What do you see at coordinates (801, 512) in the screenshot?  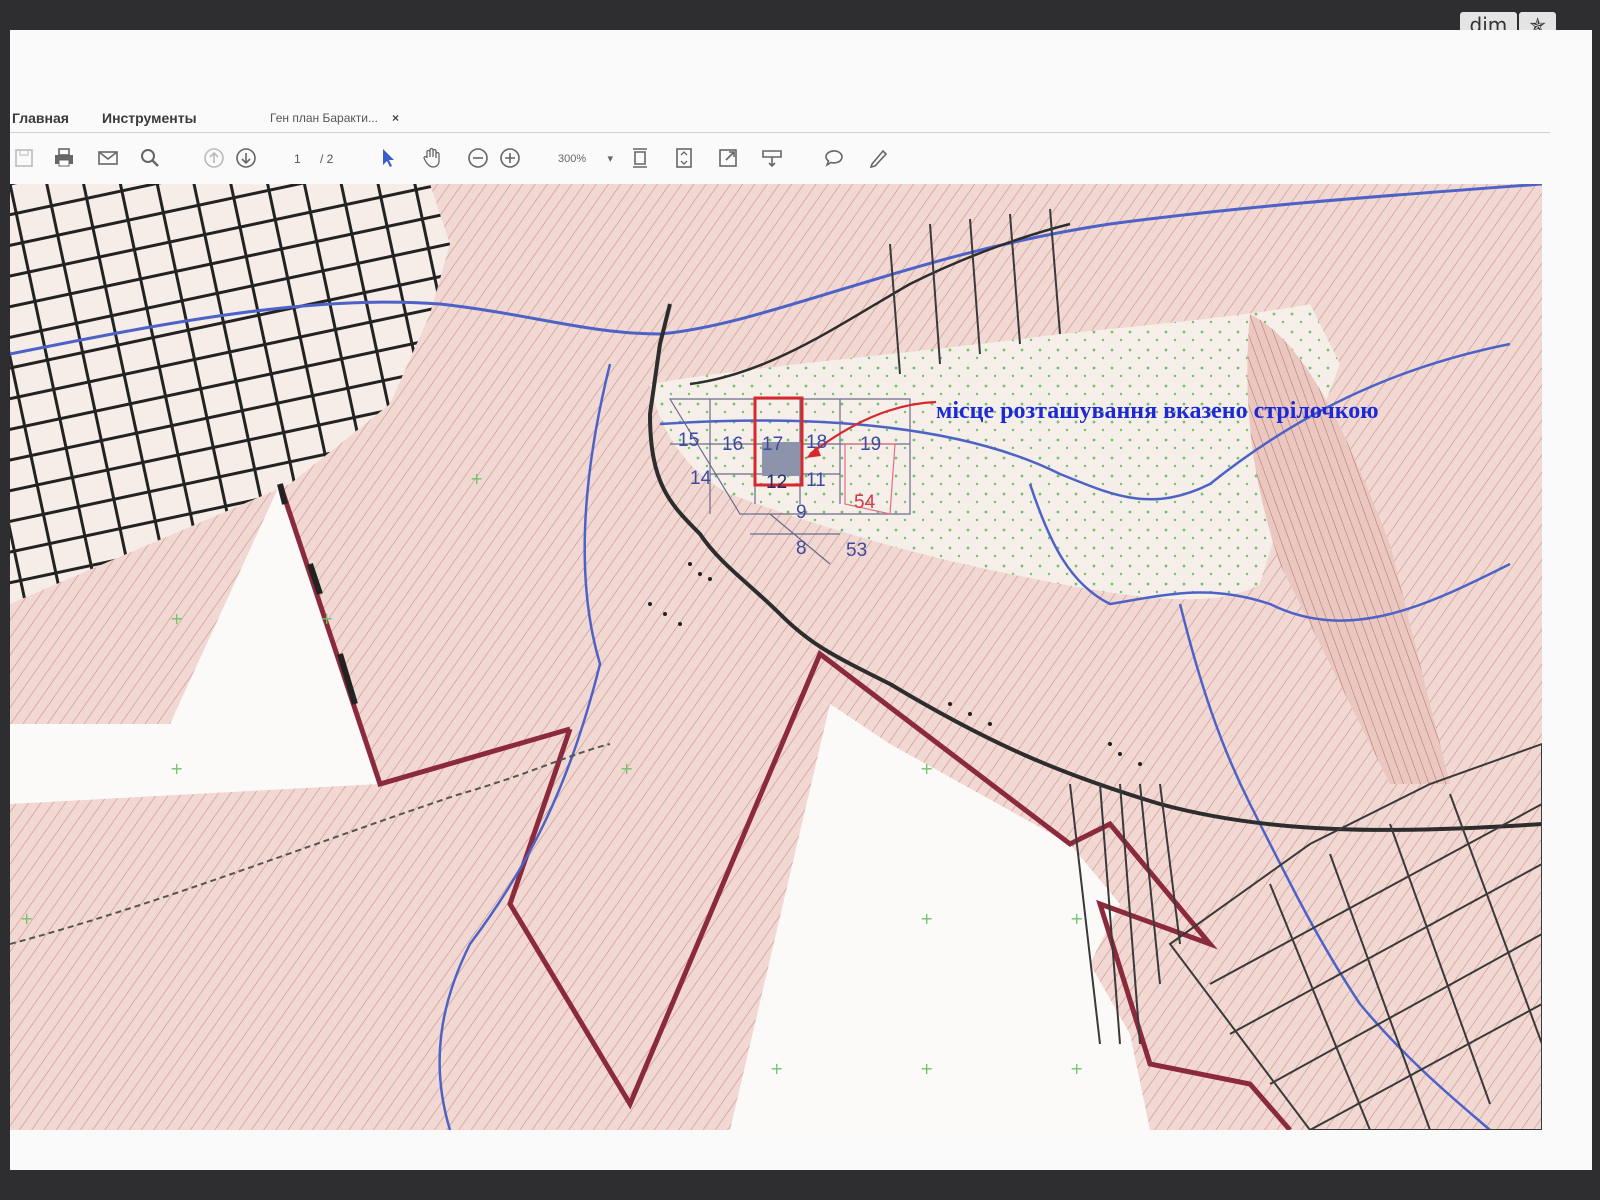 I see `plot-label: 9` at bounding box center [801, 512].